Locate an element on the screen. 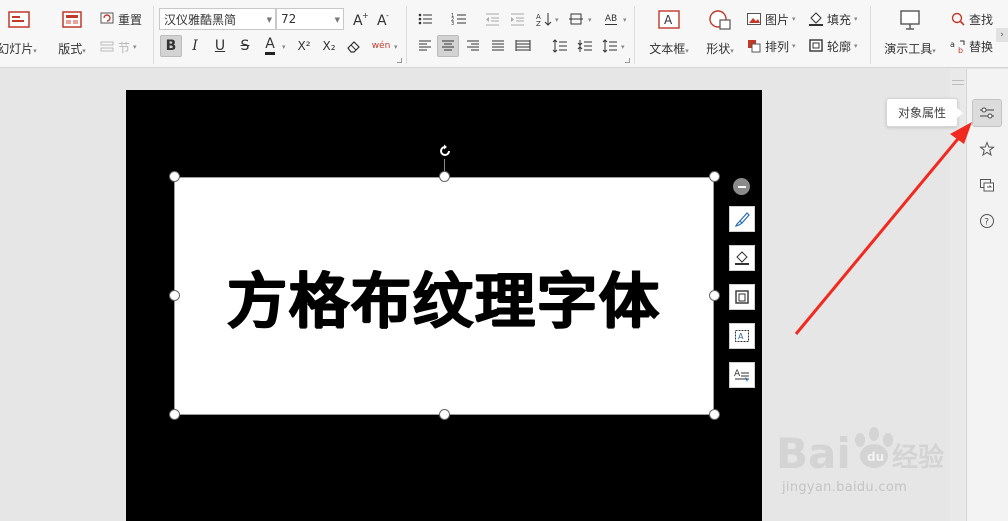 This screenshot has height=521, width=1008. animation-pane-button is located at coordinates (987, 149).